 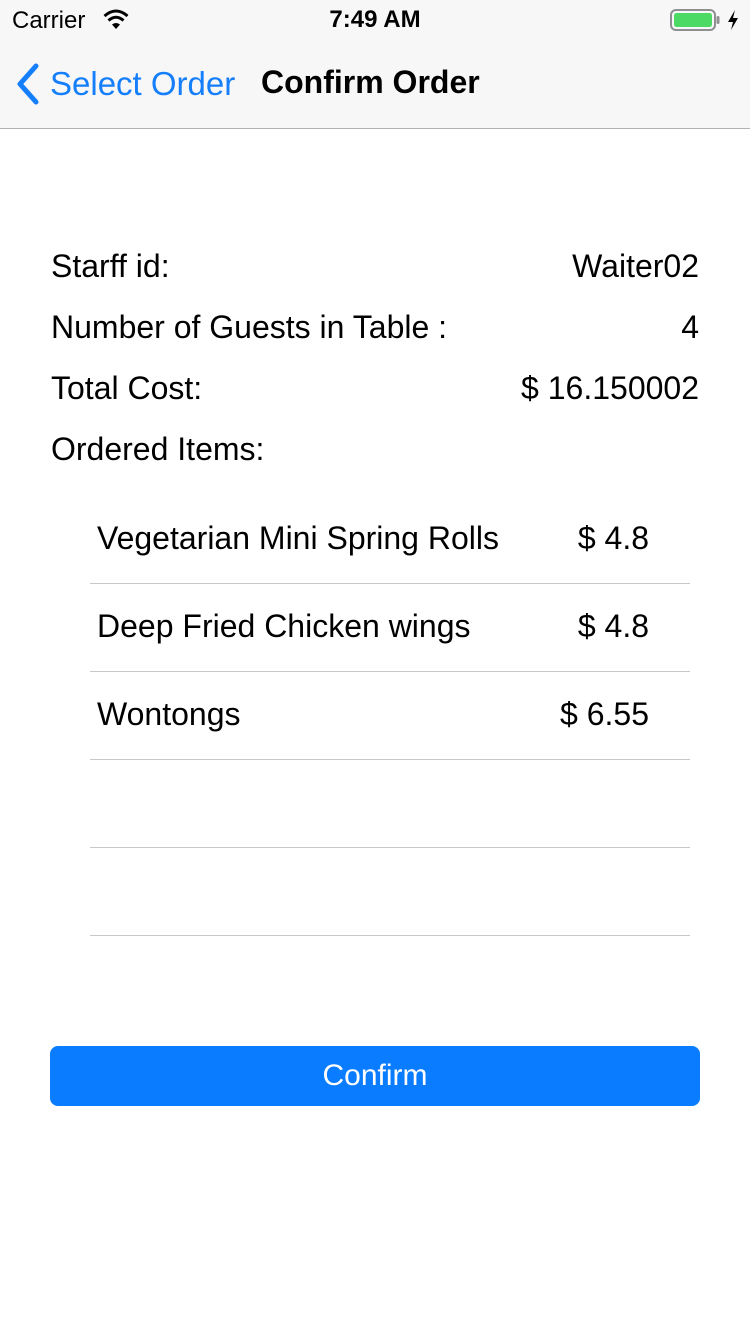 I want to click on staff-id-row: Starff id: Waiter02, so click(x=375, y=270).